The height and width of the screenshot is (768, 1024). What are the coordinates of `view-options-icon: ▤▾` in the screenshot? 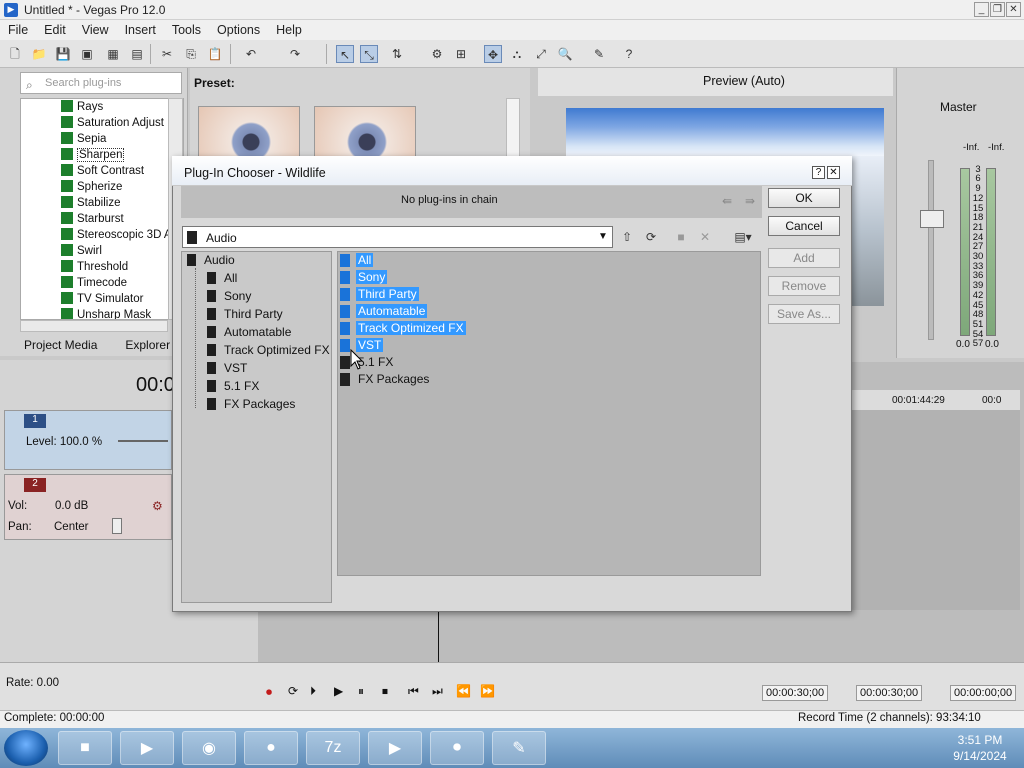 It's located at (743, 237).